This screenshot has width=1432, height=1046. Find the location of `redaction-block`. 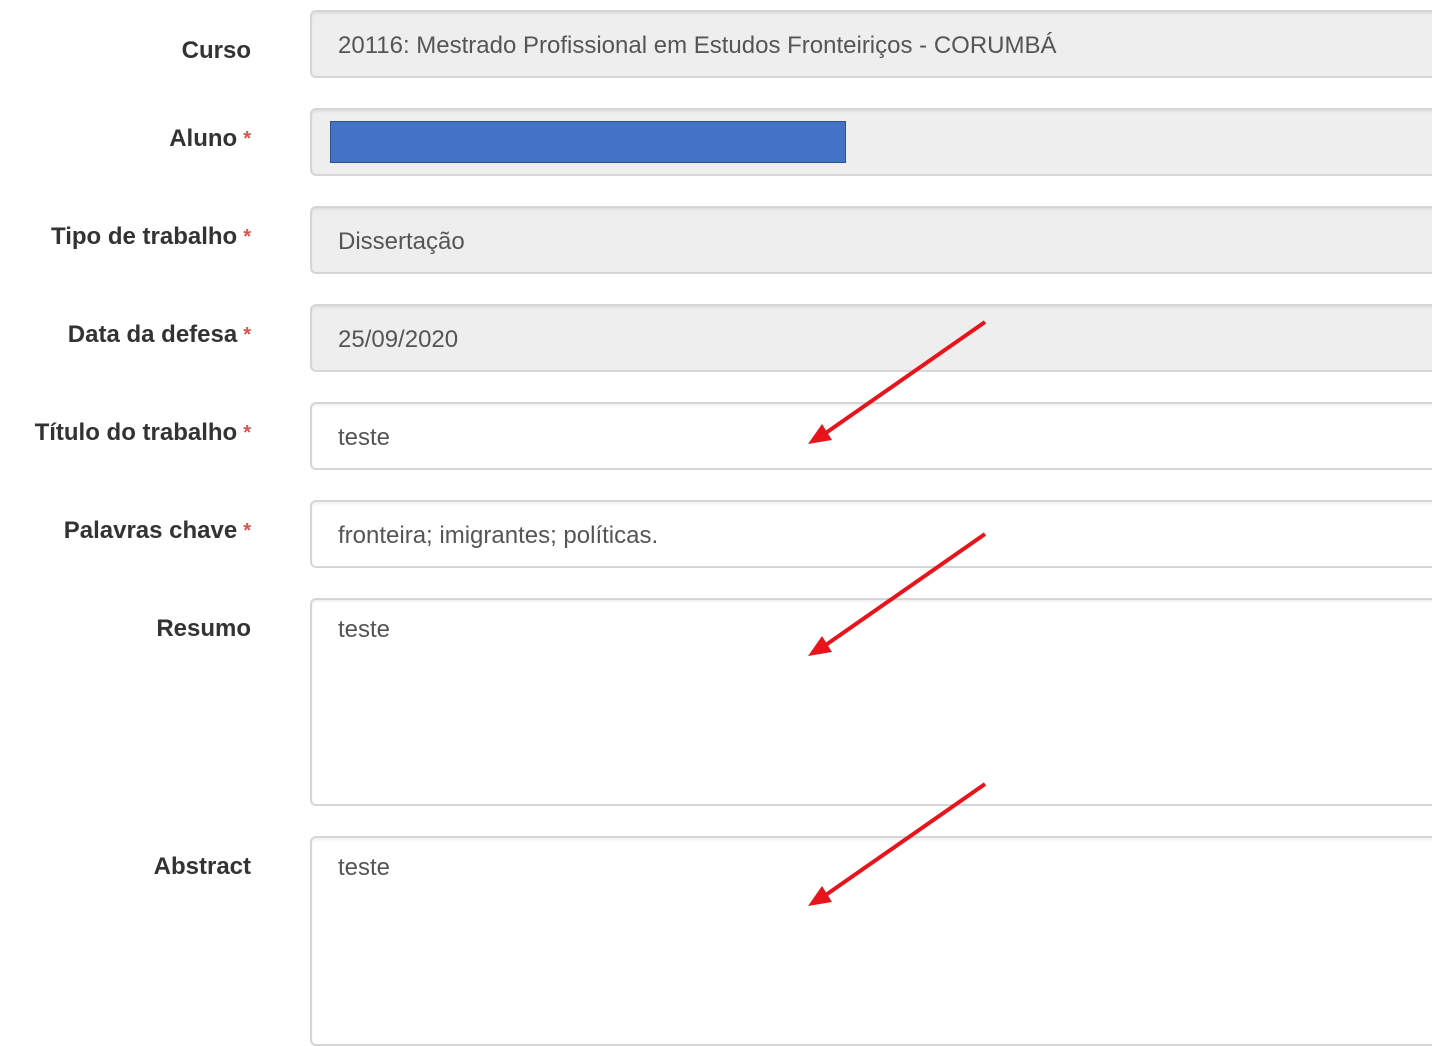

redaction-block is located at coordinates (588, 142).